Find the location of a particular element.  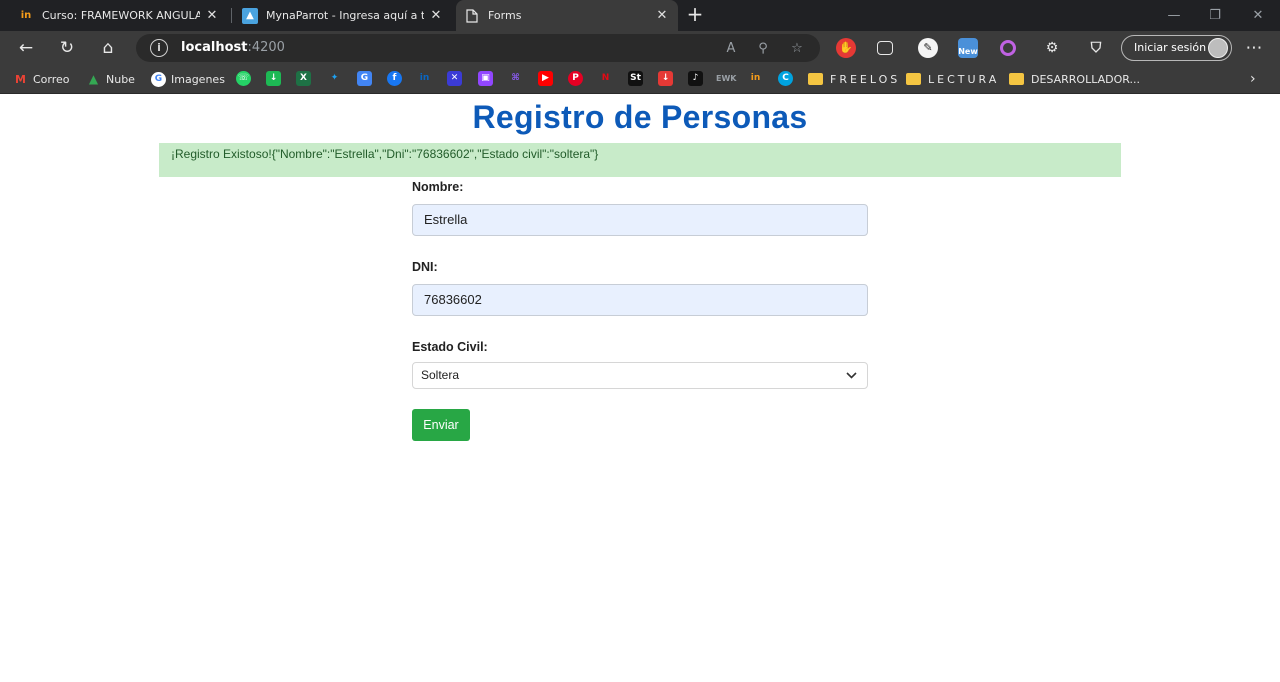

c-icon: C is located at coordinates (785, 78).